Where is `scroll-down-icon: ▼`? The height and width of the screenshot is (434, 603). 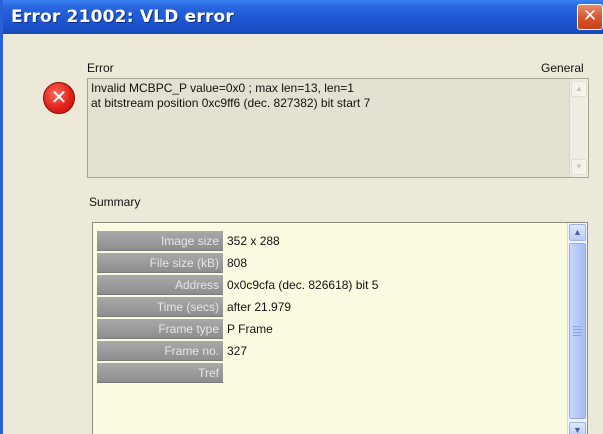
scroll-down-icon: ▼ is located at coordinates (579, 167).